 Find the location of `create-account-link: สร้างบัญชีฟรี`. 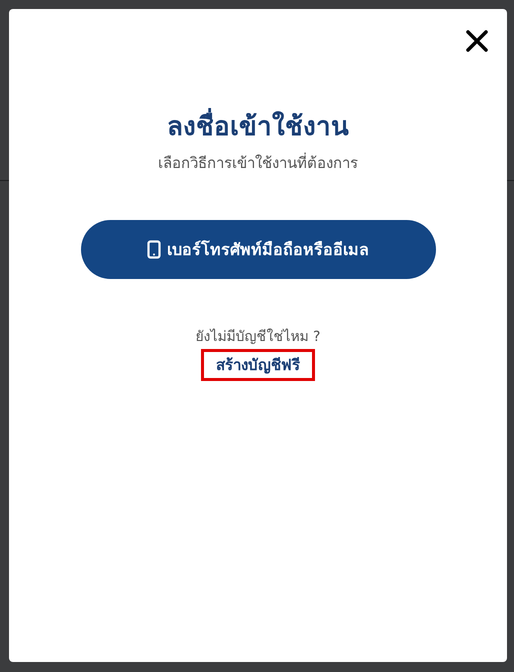

create-account-link: สร้างบัญชีฟรี is located at coordinates (258, 364).